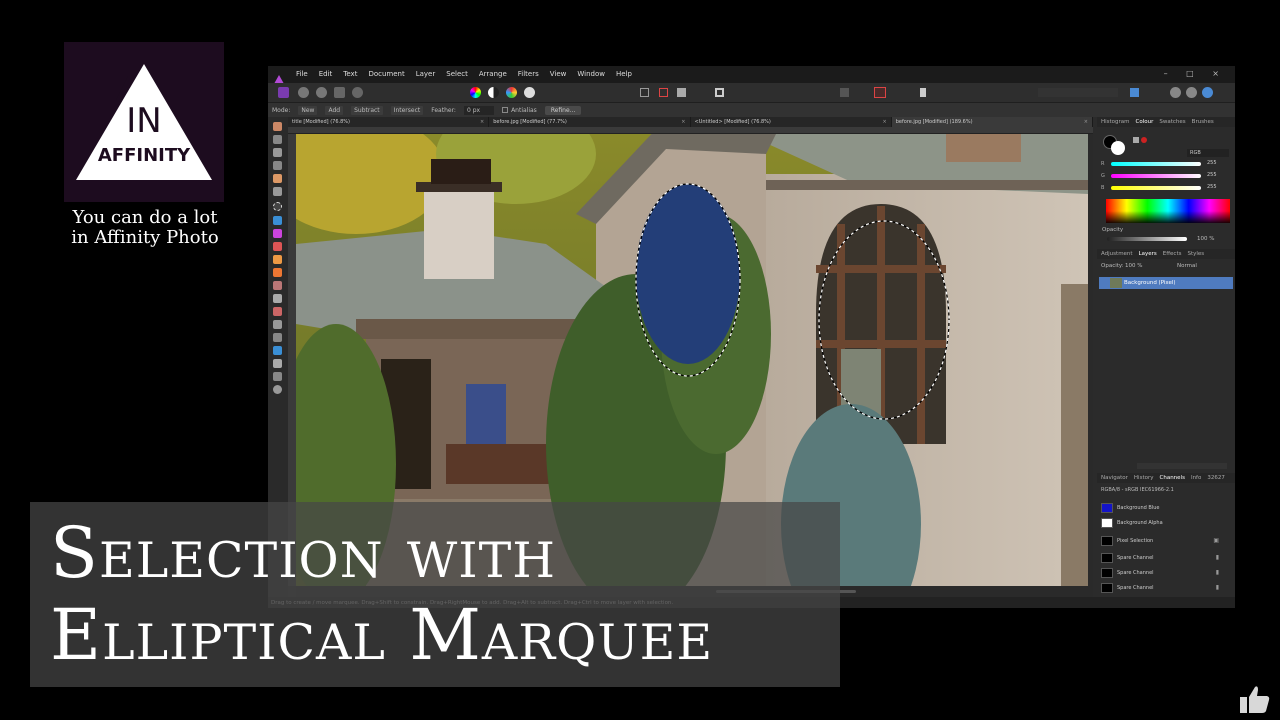 This screenshot has width=1280, height=720. Describe the element at coordinates (644, 92) in the screenshot. I see `marquee-mode-icon` at that location.